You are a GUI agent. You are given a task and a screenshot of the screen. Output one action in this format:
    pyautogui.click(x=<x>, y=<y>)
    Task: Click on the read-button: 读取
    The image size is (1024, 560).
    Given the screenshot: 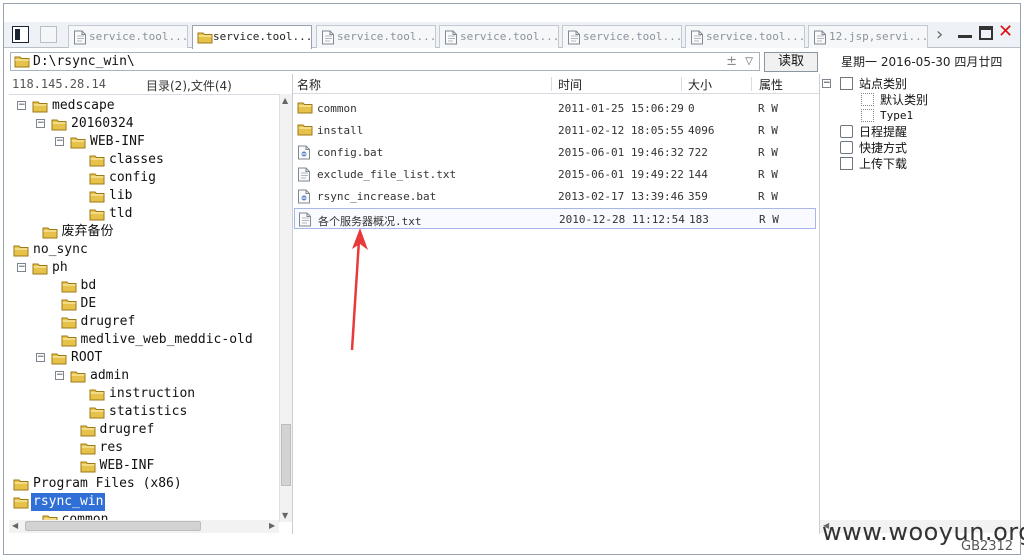 What is the action you would take?
    pyautogui.click(x=791, y=62)
    